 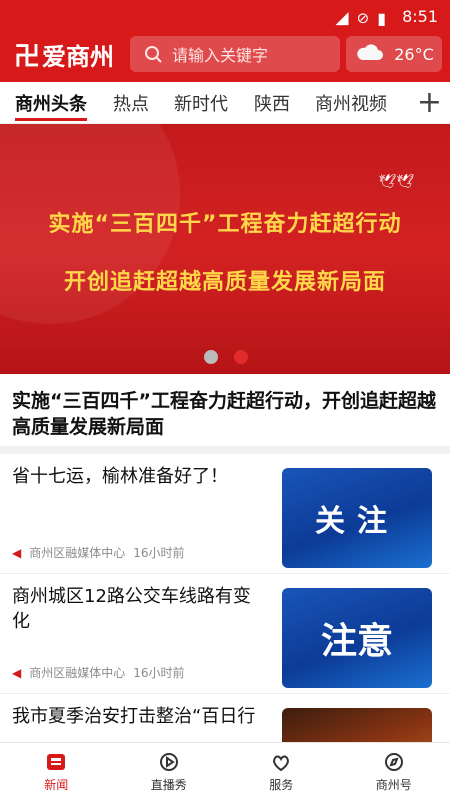 What do you see at coordinates (51, 119) in the screenshot?
I see `active-tab-underline` at bounding box center [51, 119].